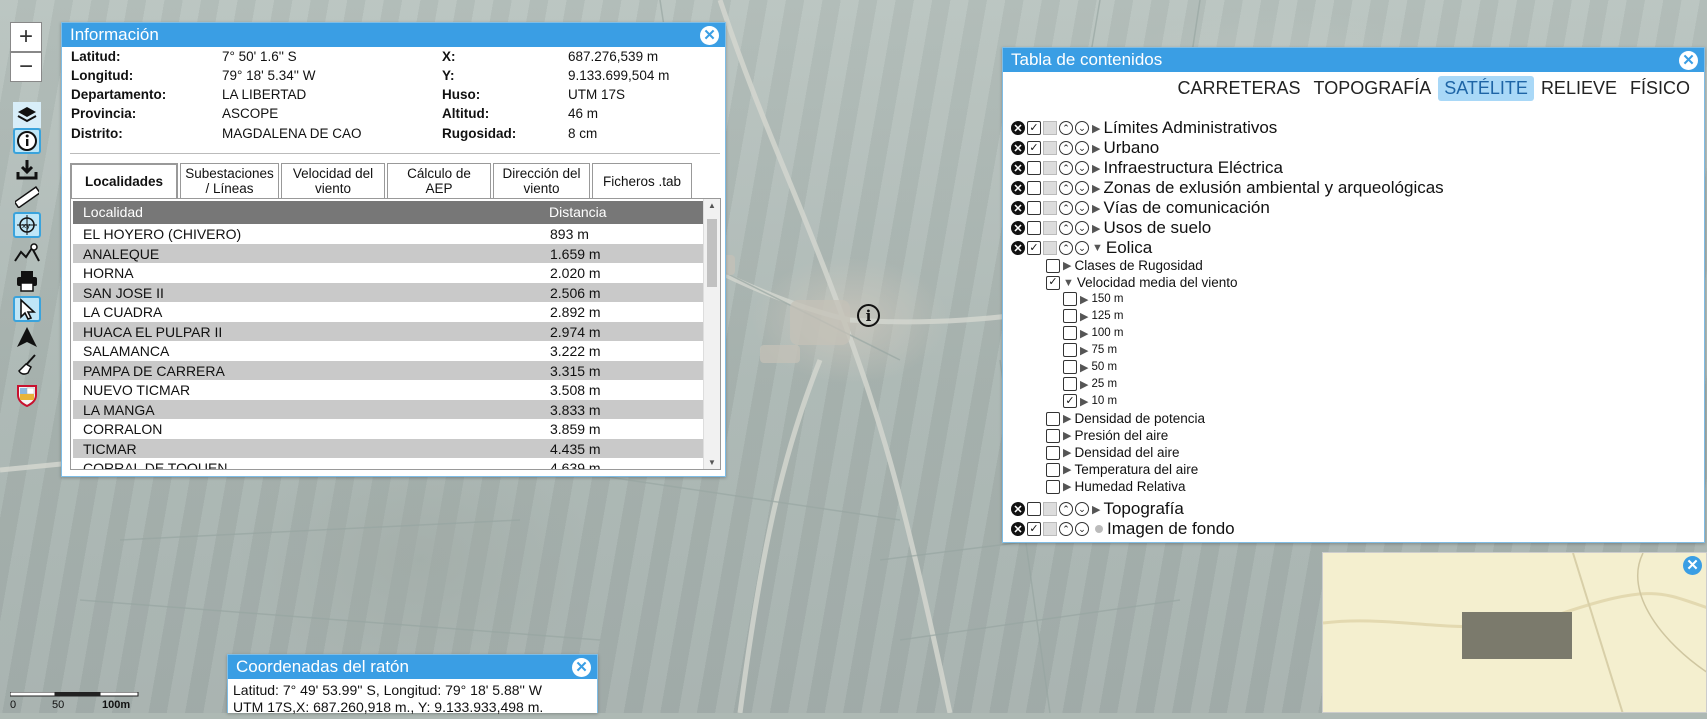 The height and width of the screenshot is (719, 1707). What do you see at coordinates (389, 390) in the screenshot?
I see `table-row: NUEVO TICMAR 3.508 m` at bounding box center [389, 390].